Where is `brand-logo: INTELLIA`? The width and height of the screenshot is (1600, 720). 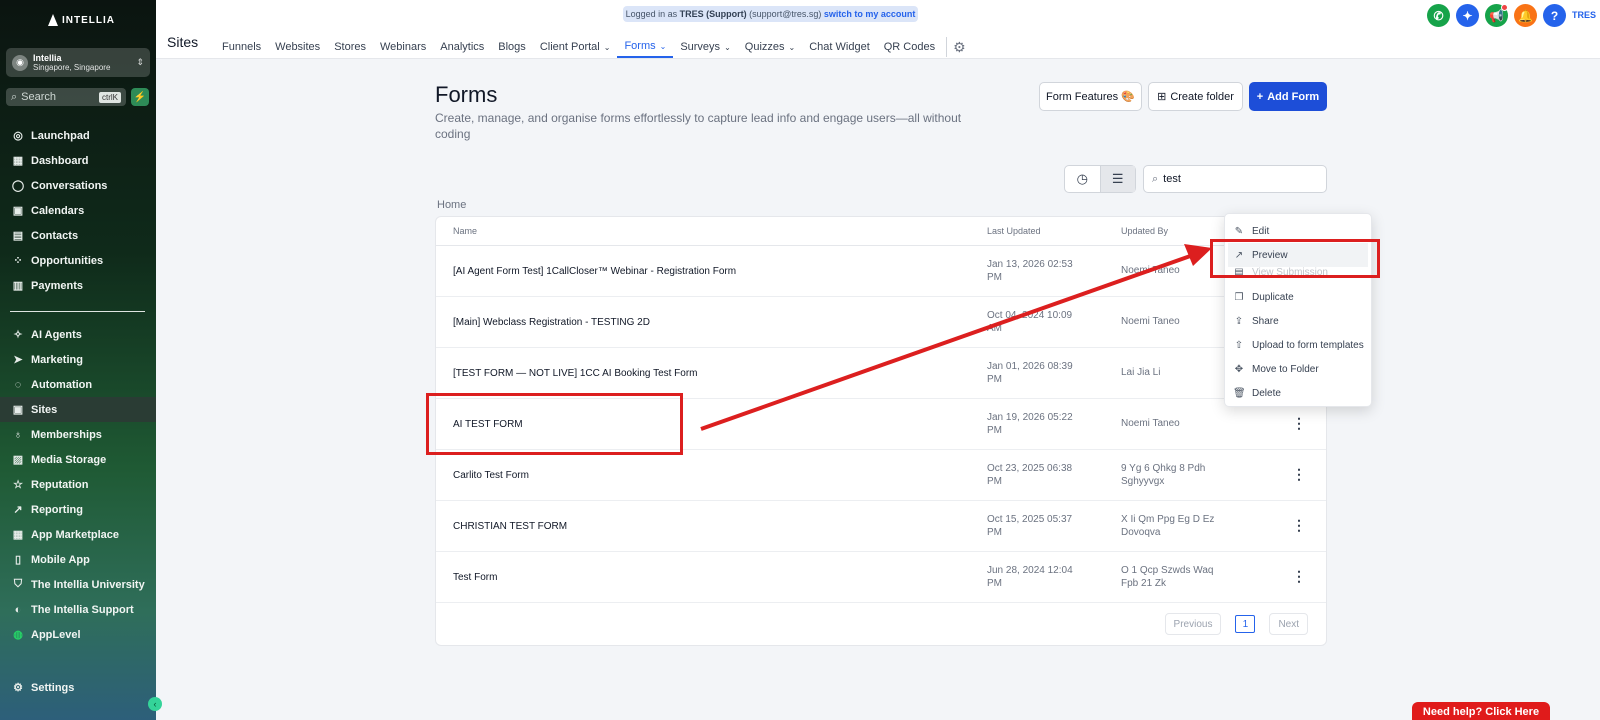 brand-logo: INTELLIA is located at coordinates (81, 20).